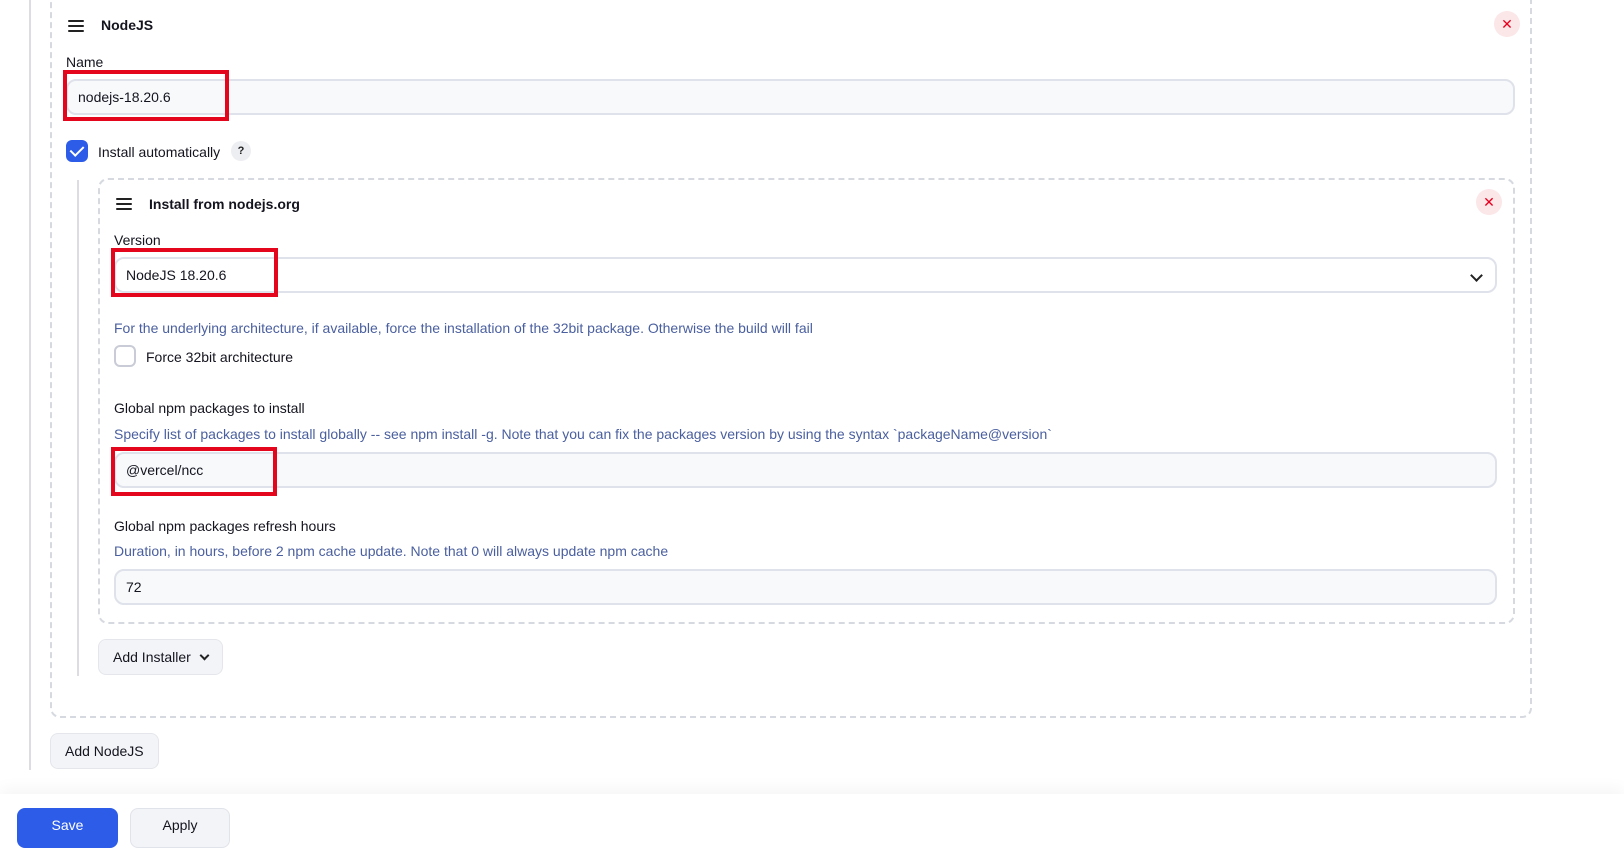 This screenshot has width=1624, height=858. What do you see at coordinates (194, 471) in the screenshot?
I see `highlight-box-npm` at bounding box center [194, 471].